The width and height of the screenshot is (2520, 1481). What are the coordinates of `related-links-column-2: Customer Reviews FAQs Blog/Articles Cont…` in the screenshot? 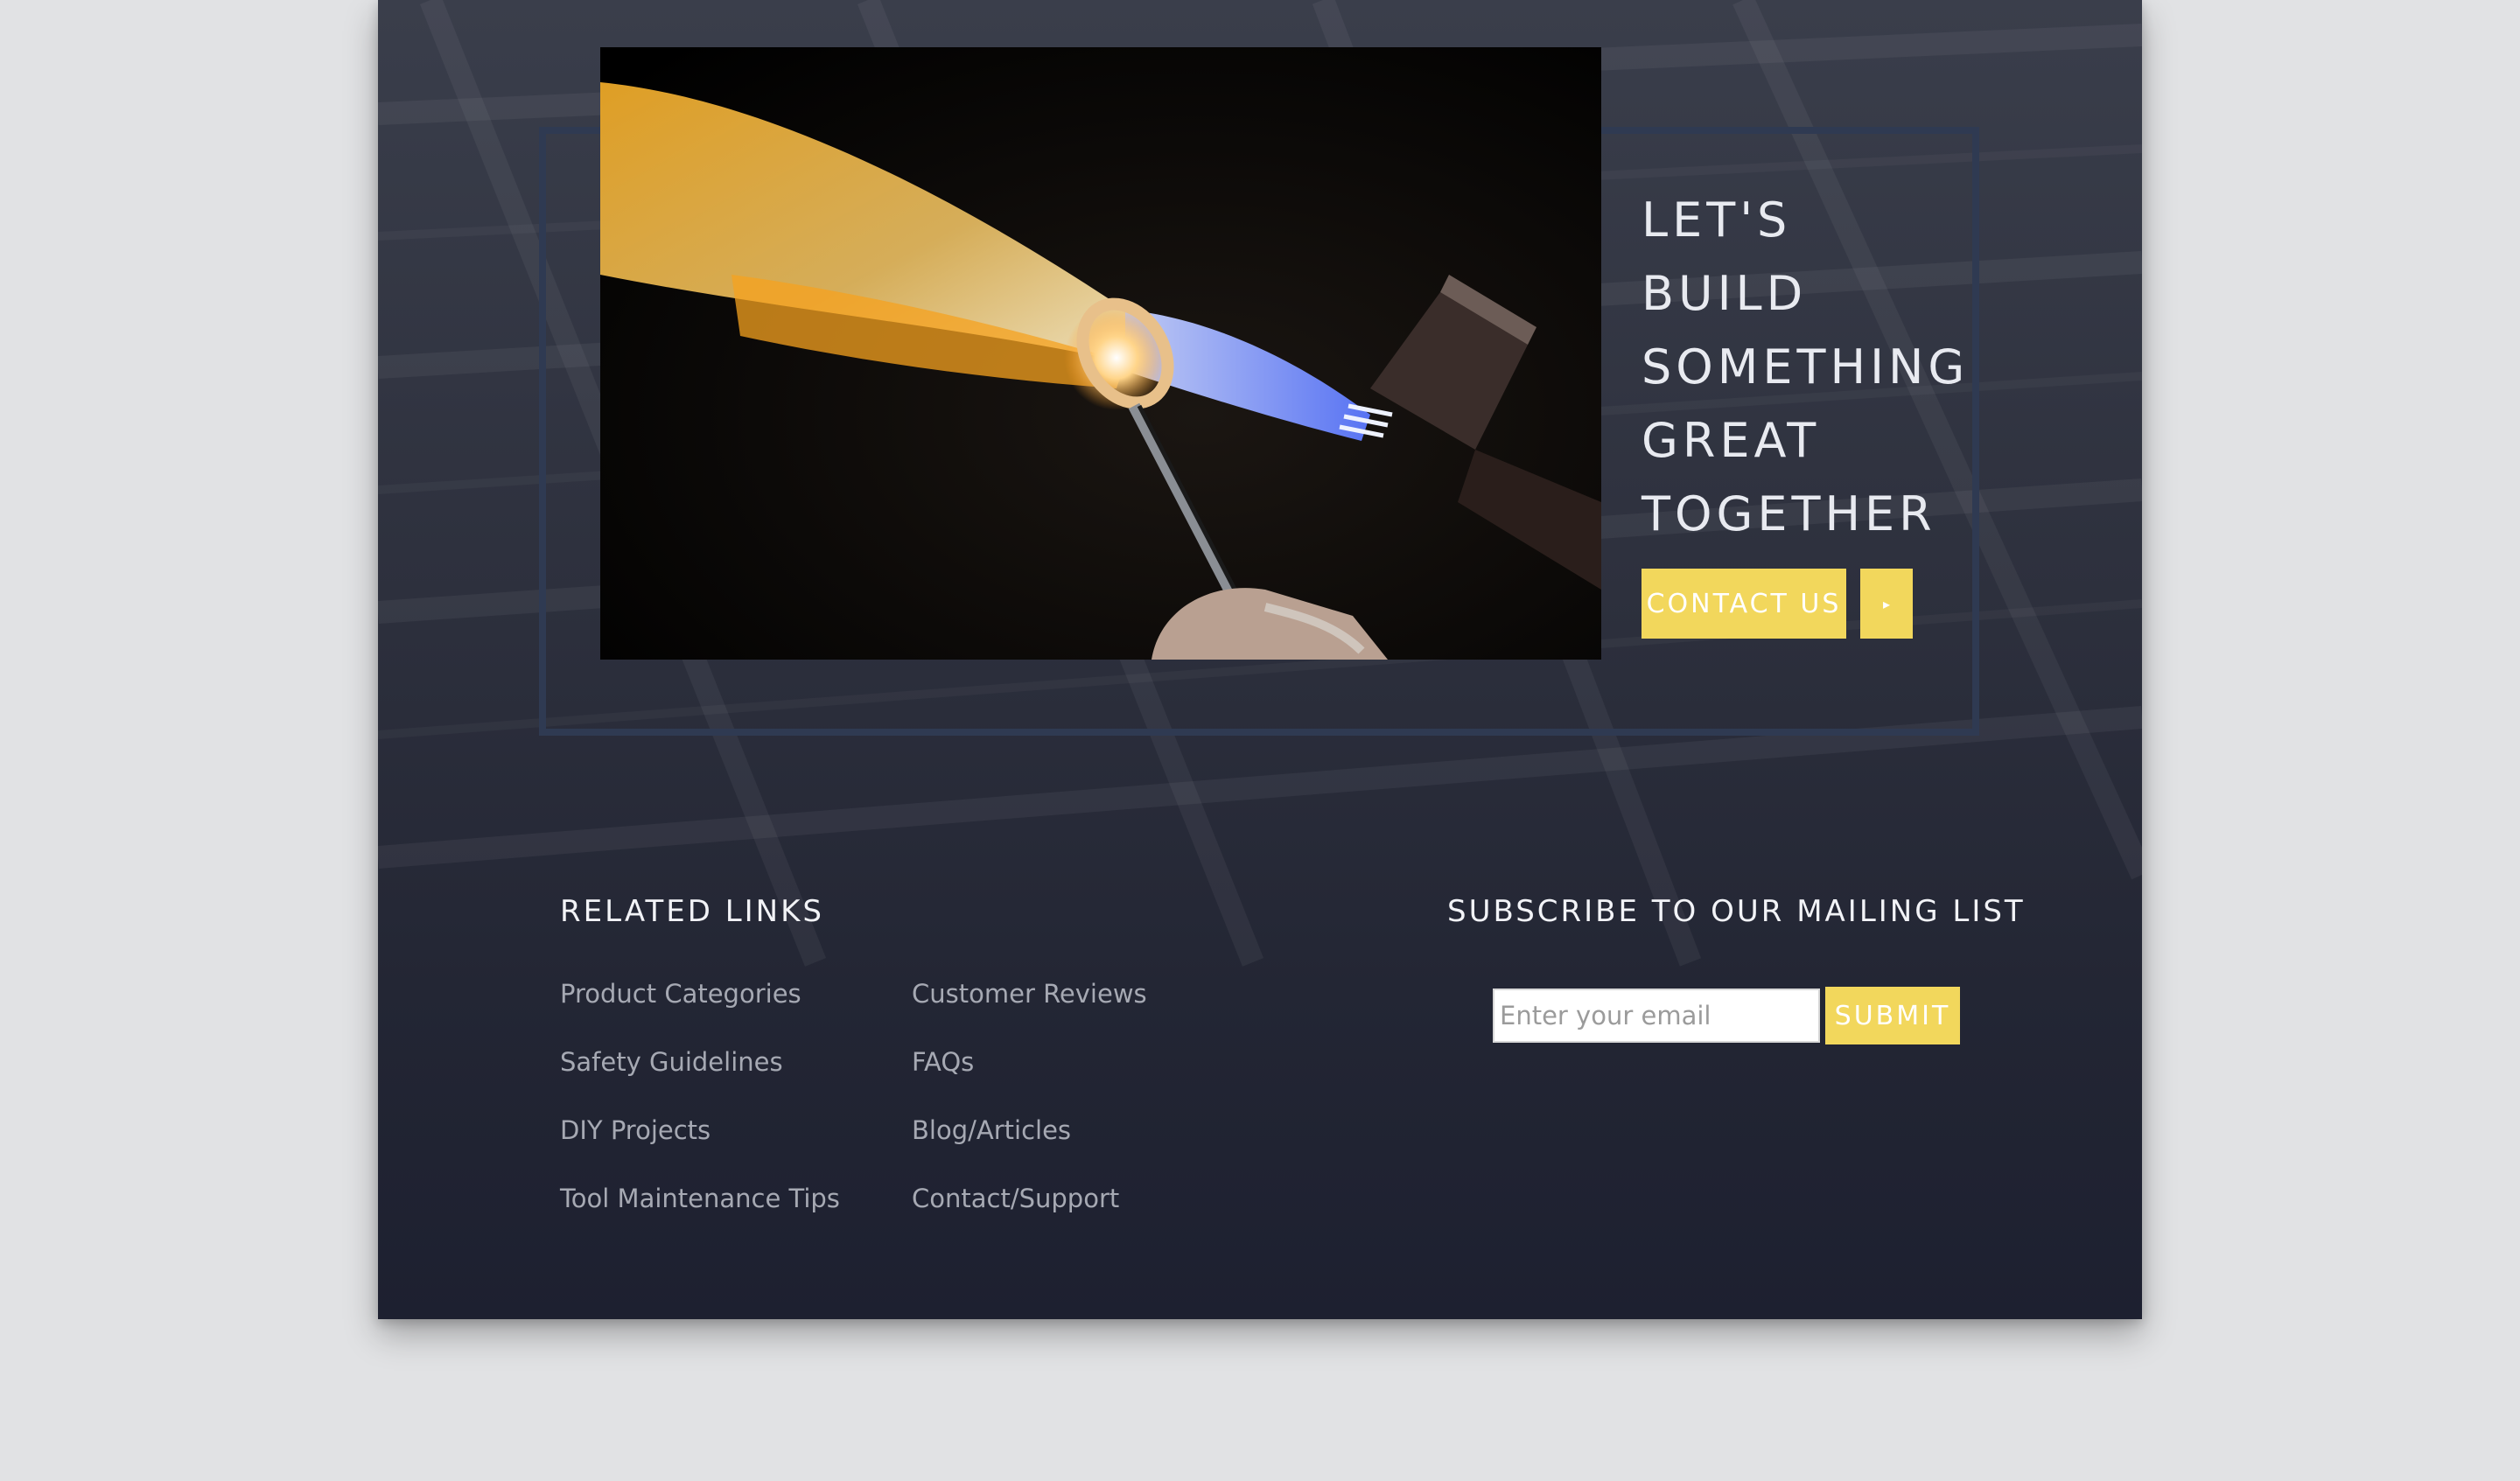 It's located at (1029, 1112).